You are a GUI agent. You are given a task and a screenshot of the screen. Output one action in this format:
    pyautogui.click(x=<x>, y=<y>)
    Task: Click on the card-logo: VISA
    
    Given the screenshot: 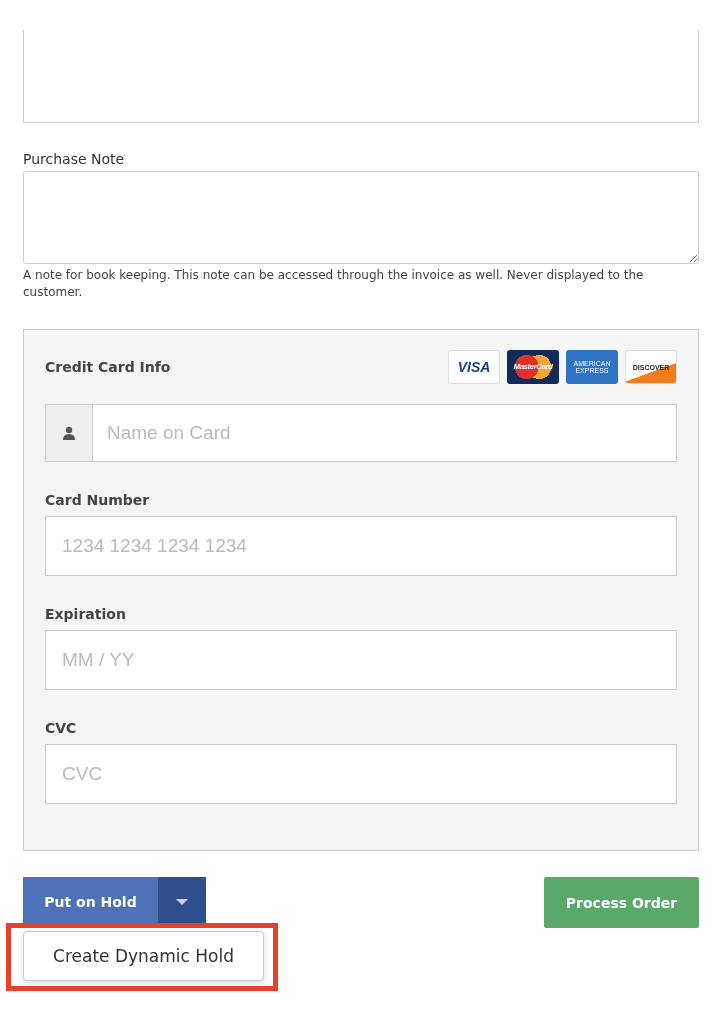 What is the action you would take?
    pyautogui.click(x=474, y=367)
    